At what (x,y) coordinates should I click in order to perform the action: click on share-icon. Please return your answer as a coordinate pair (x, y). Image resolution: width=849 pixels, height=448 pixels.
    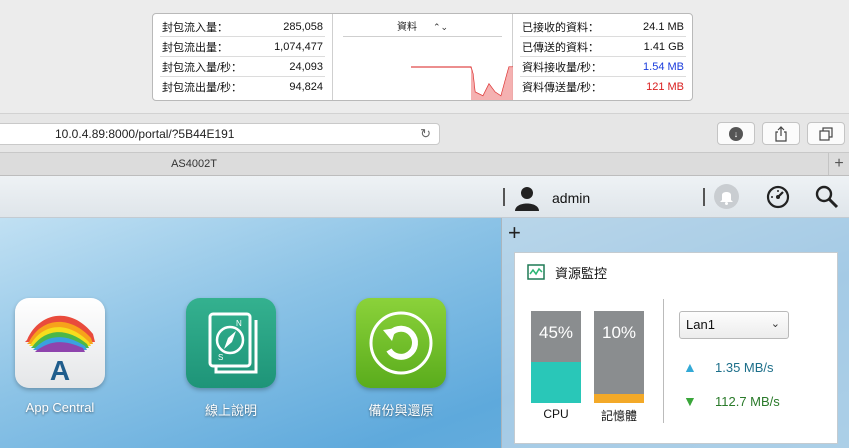
    Looking at the image, I should click on (781, 133).